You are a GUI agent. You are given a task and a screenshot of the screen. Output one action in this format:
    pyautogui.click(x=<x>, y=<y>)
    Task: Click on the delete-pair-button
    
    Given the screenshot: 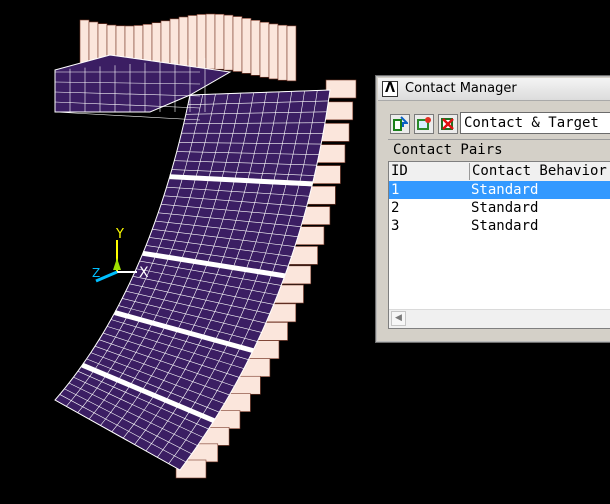 What is the action you would take?
    pyautogui.click(x=448, y=124)
    